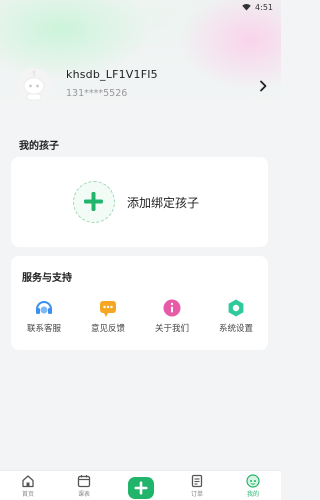  Describe the element at coordinates (253, 481) in the screenshot. I see `profile-robot-icon` at that location.